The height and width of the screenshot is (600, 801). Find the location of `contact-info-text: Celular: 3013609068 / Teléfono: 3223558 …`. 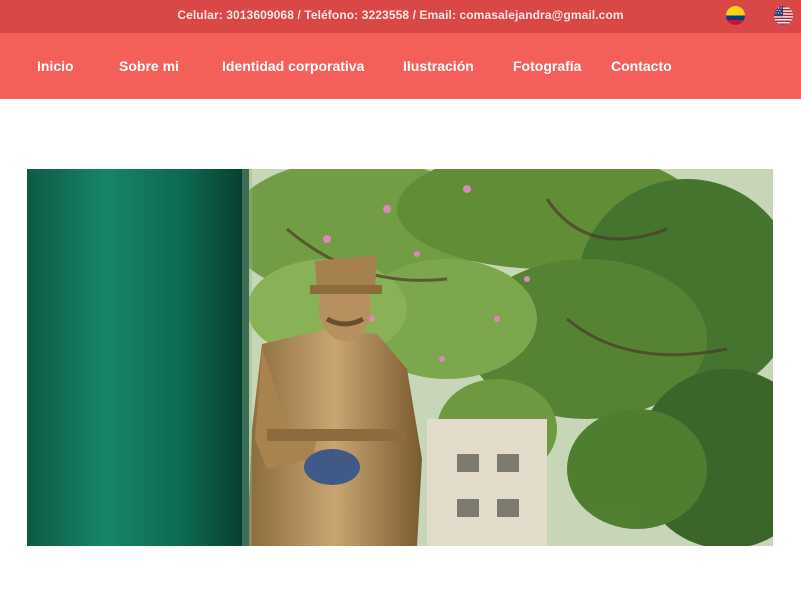

contact-info-text: Celular: 3013609068 / Teléfono: 3223558 … is located at coordinates (400, 15).